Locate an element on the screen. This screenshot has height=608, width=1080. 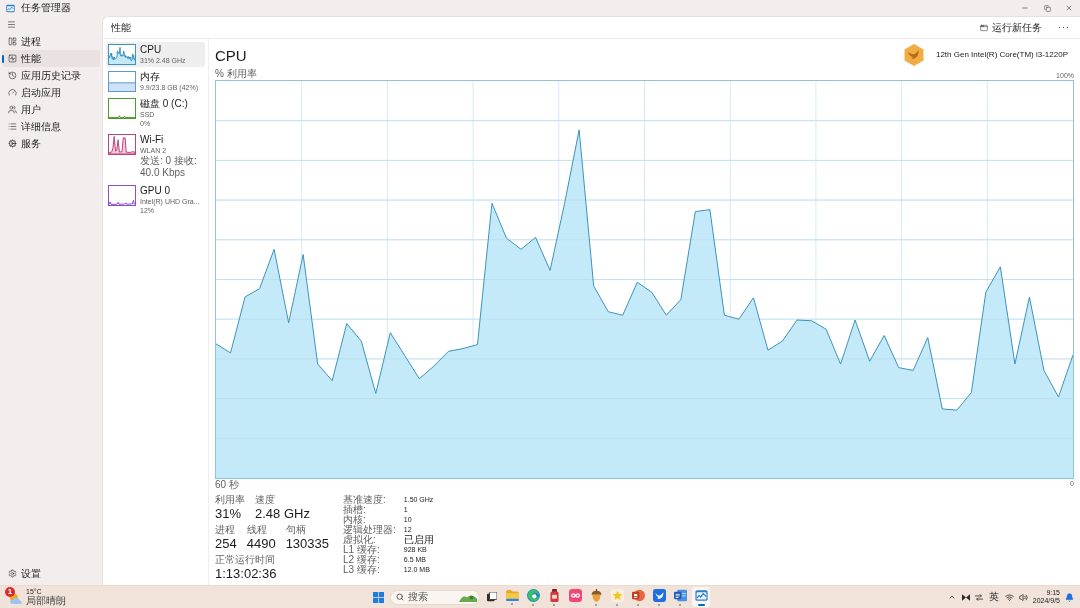
spec-label: L2 缓存: is located at coordinates (362, 560).